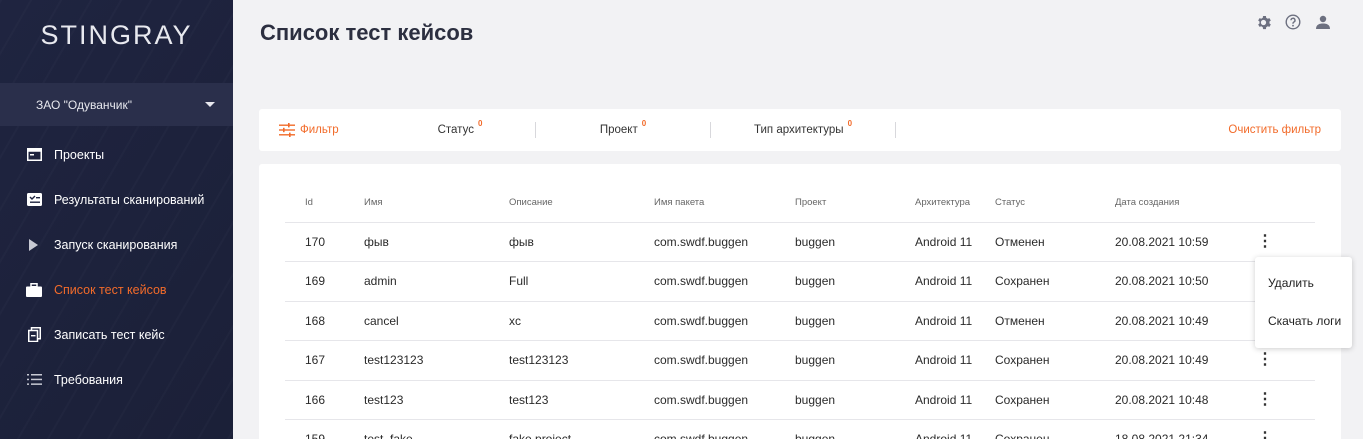 Image resolution: width=1363 pixels, height=439 pixels. I want to click on company-selector: ЗАО "Одуванчик", so click(116, 104).